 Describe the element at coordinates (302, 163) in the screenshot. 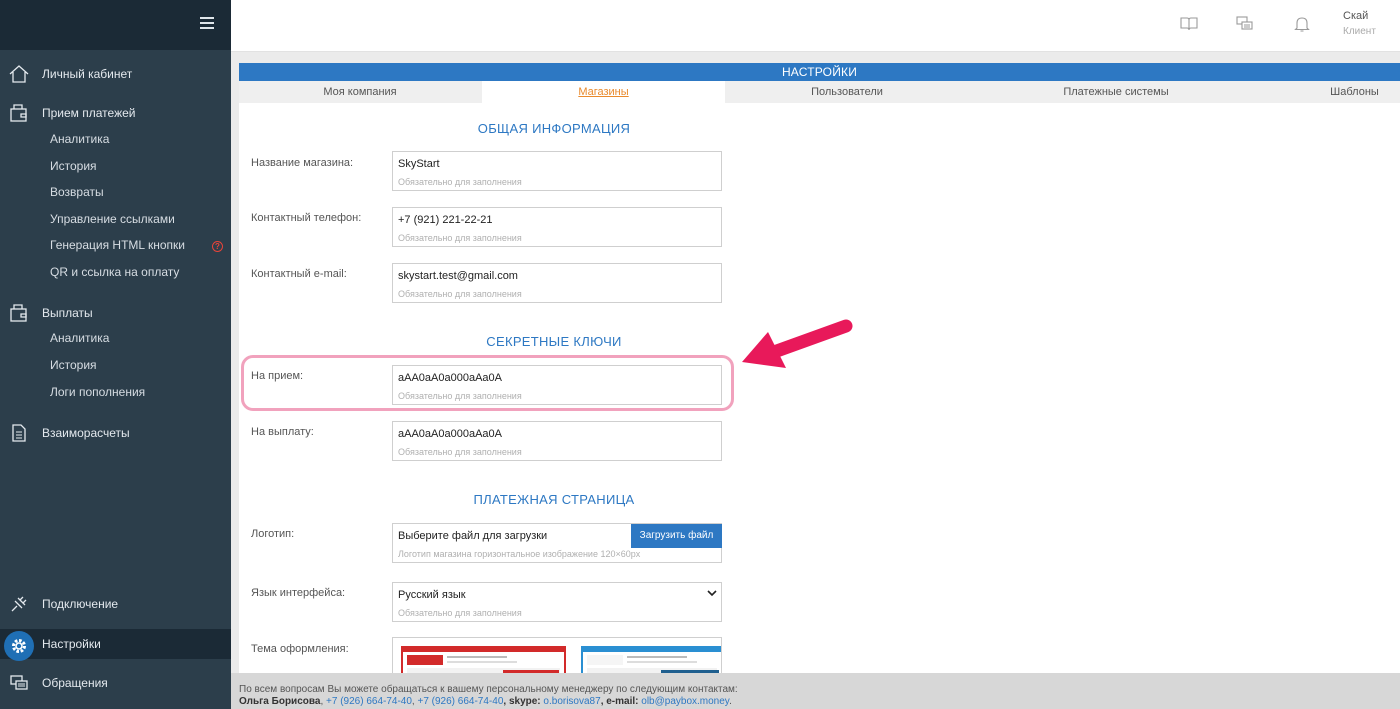

I see `shop-name-label: Название магазина:` at that location.